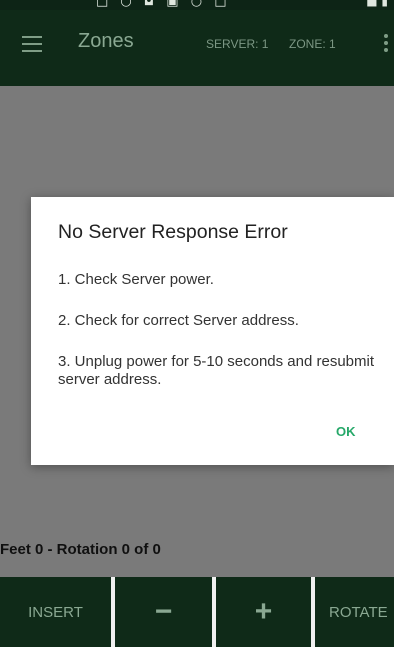  What do you see at coordinates (32, 44) in the screenshot?
I see `menu-icon` at bounding box center [32, 44].